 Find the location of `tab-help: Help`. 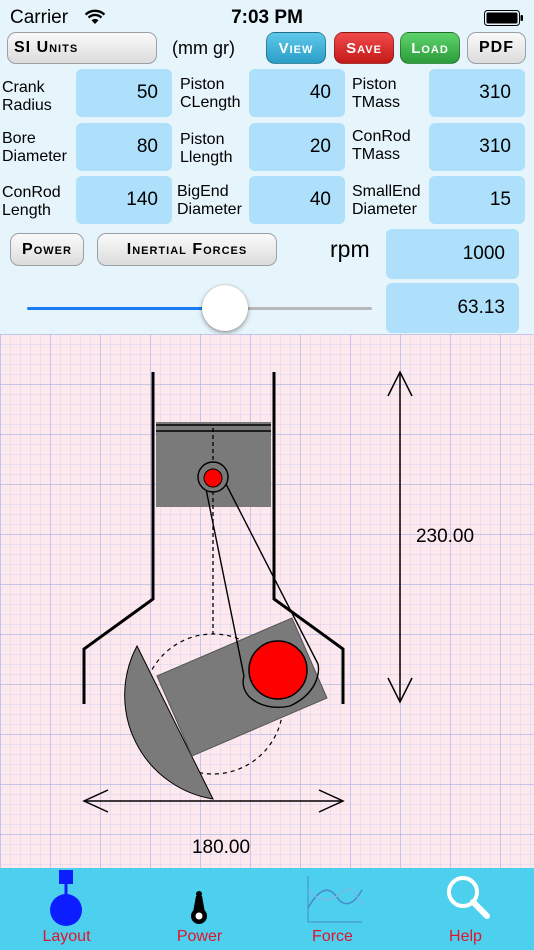

tab-help: Help is located at coordinates (465, 909).